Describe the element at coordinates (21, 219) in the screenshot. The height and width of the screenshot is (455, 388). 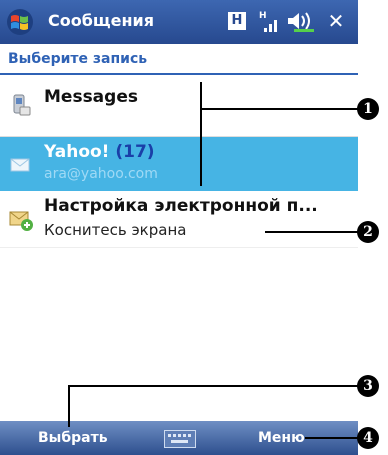
I see `email-setup-icon` at that location.